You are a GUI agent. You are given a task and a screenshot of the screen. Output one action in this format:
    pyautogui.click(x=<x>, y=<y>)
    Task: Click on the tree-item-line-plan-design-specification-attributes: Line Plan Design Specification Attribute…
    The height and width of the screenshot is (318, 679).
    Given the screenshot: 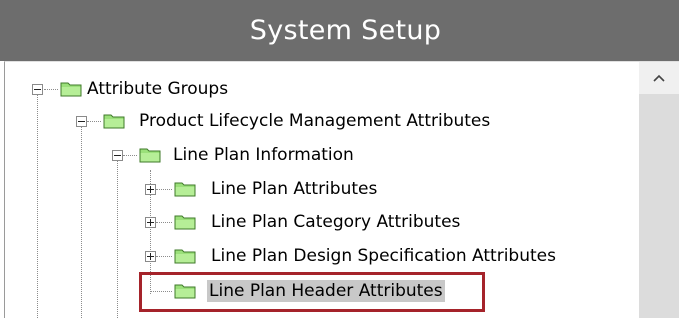 What is the action you would take?
    pyautogui.click(x=383, y=256)
    